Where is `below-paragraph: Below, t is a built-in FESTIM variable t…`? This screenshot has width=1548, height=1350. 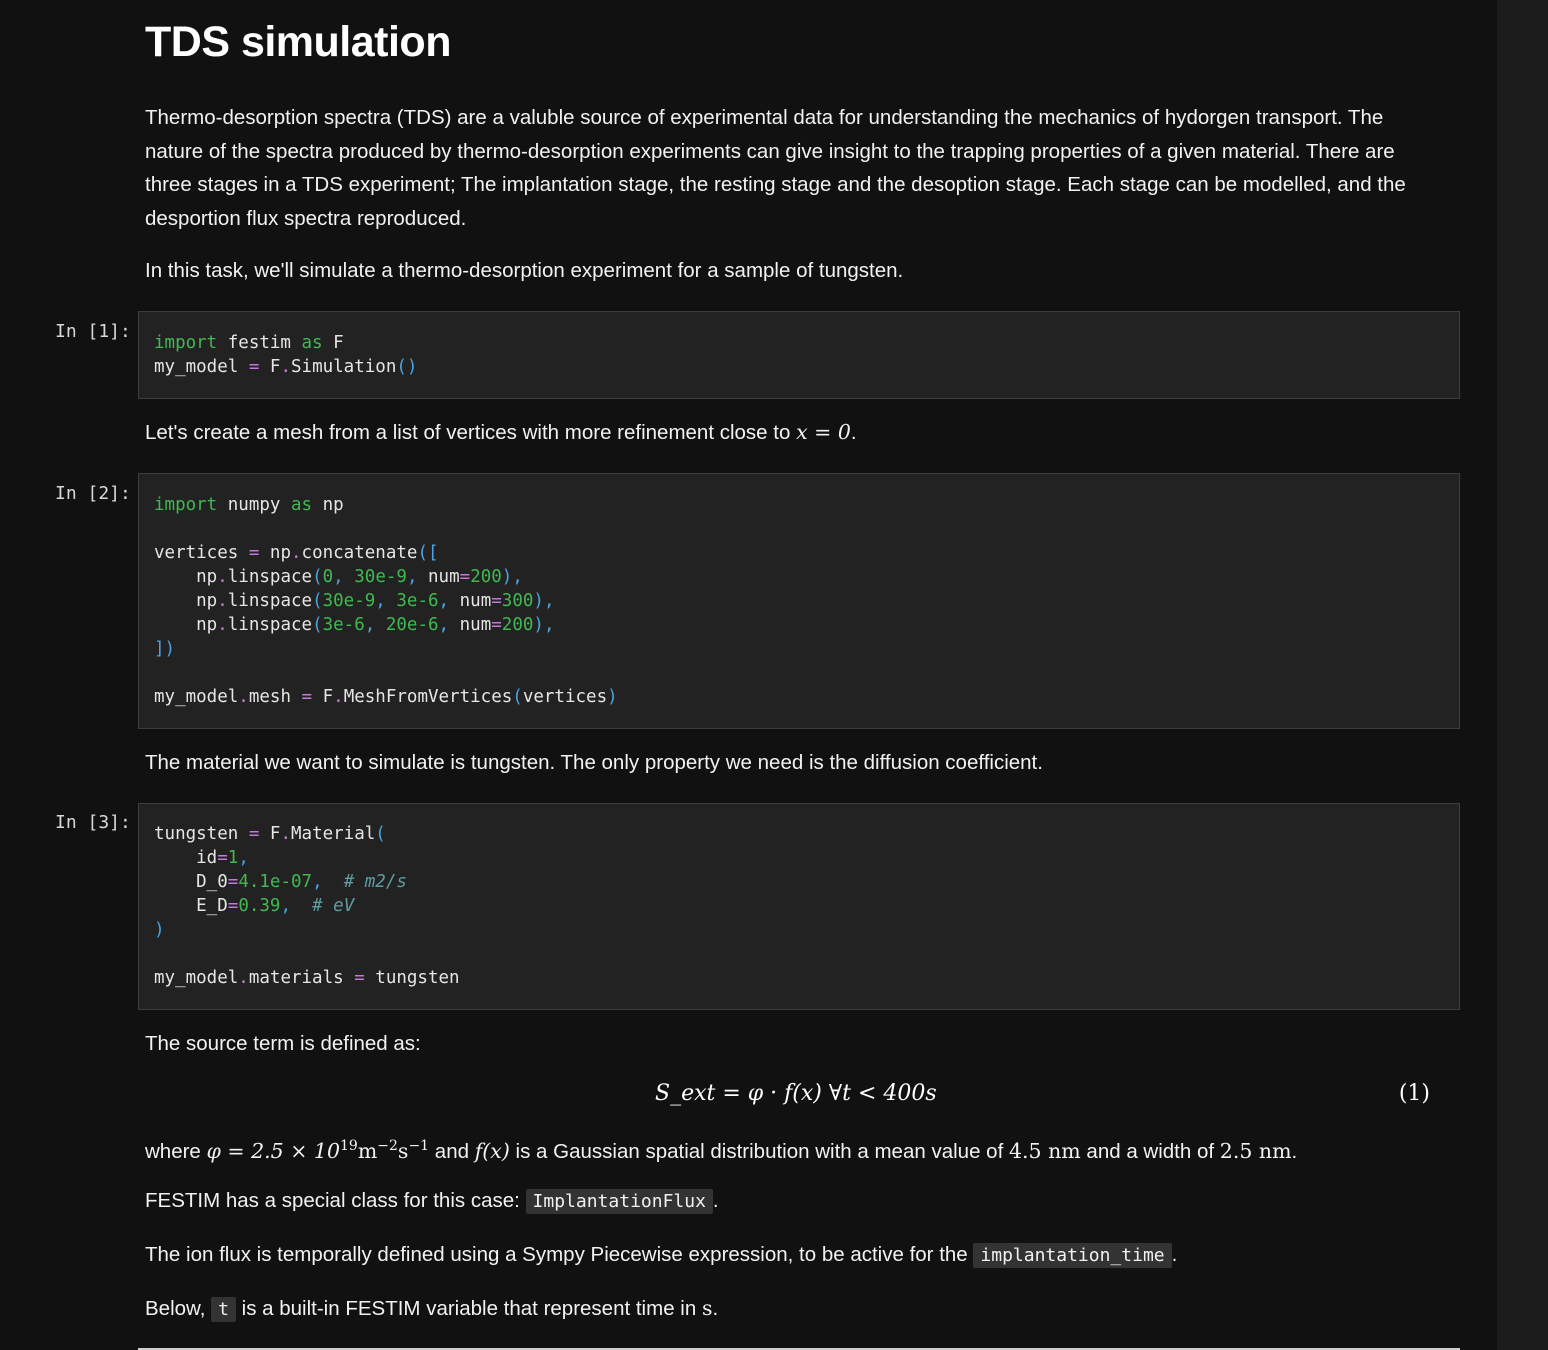 below-paragraph: Below, t is a built-in FESTIM variable t… is located at coordinates (432, 1309).